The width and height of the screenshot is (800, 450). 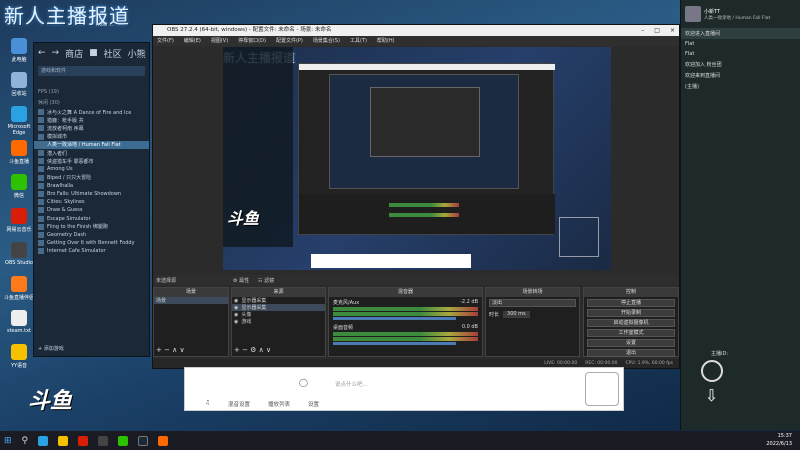 I want to click on source-item: ◉ 头像, so click(x=278, y=315).